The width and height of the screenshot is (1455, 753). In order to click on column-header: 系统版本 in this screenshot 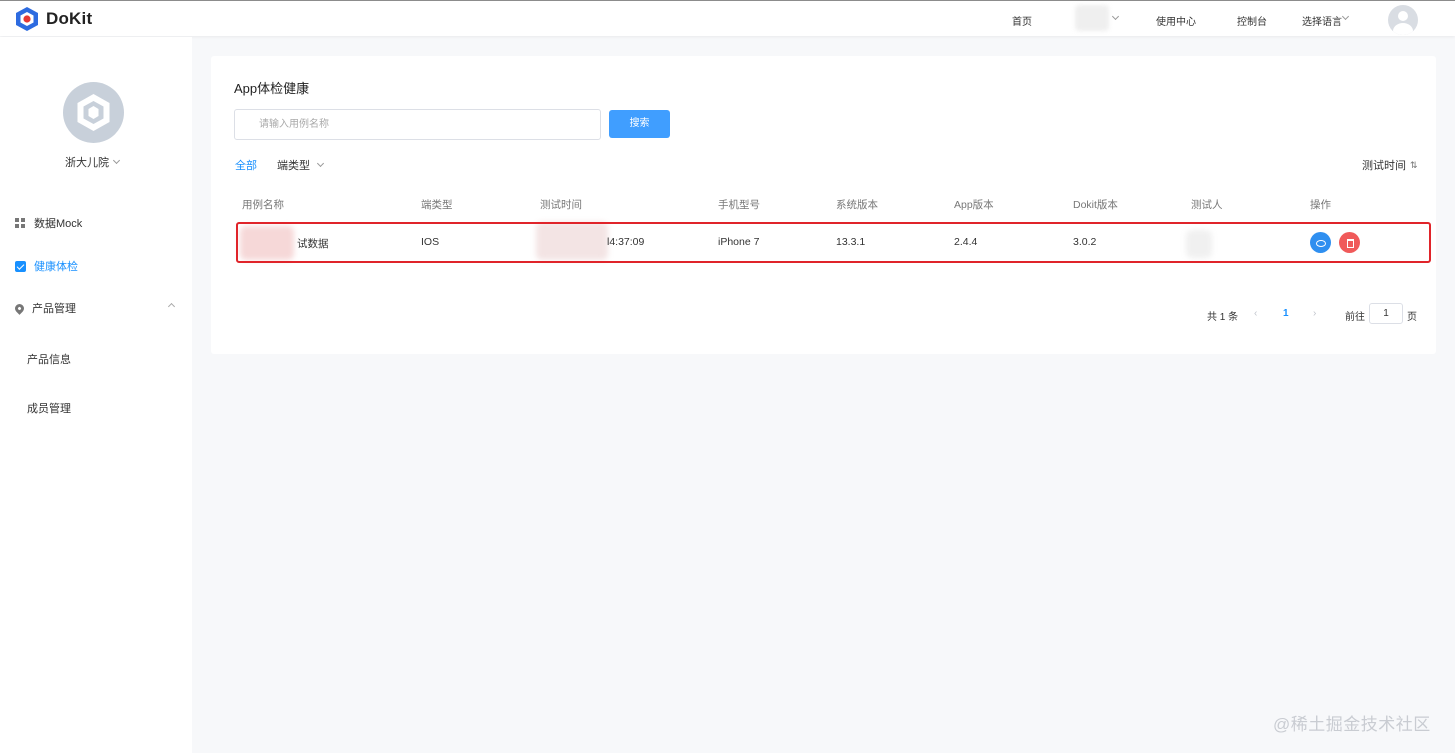, I will do `click(857, 205)`.